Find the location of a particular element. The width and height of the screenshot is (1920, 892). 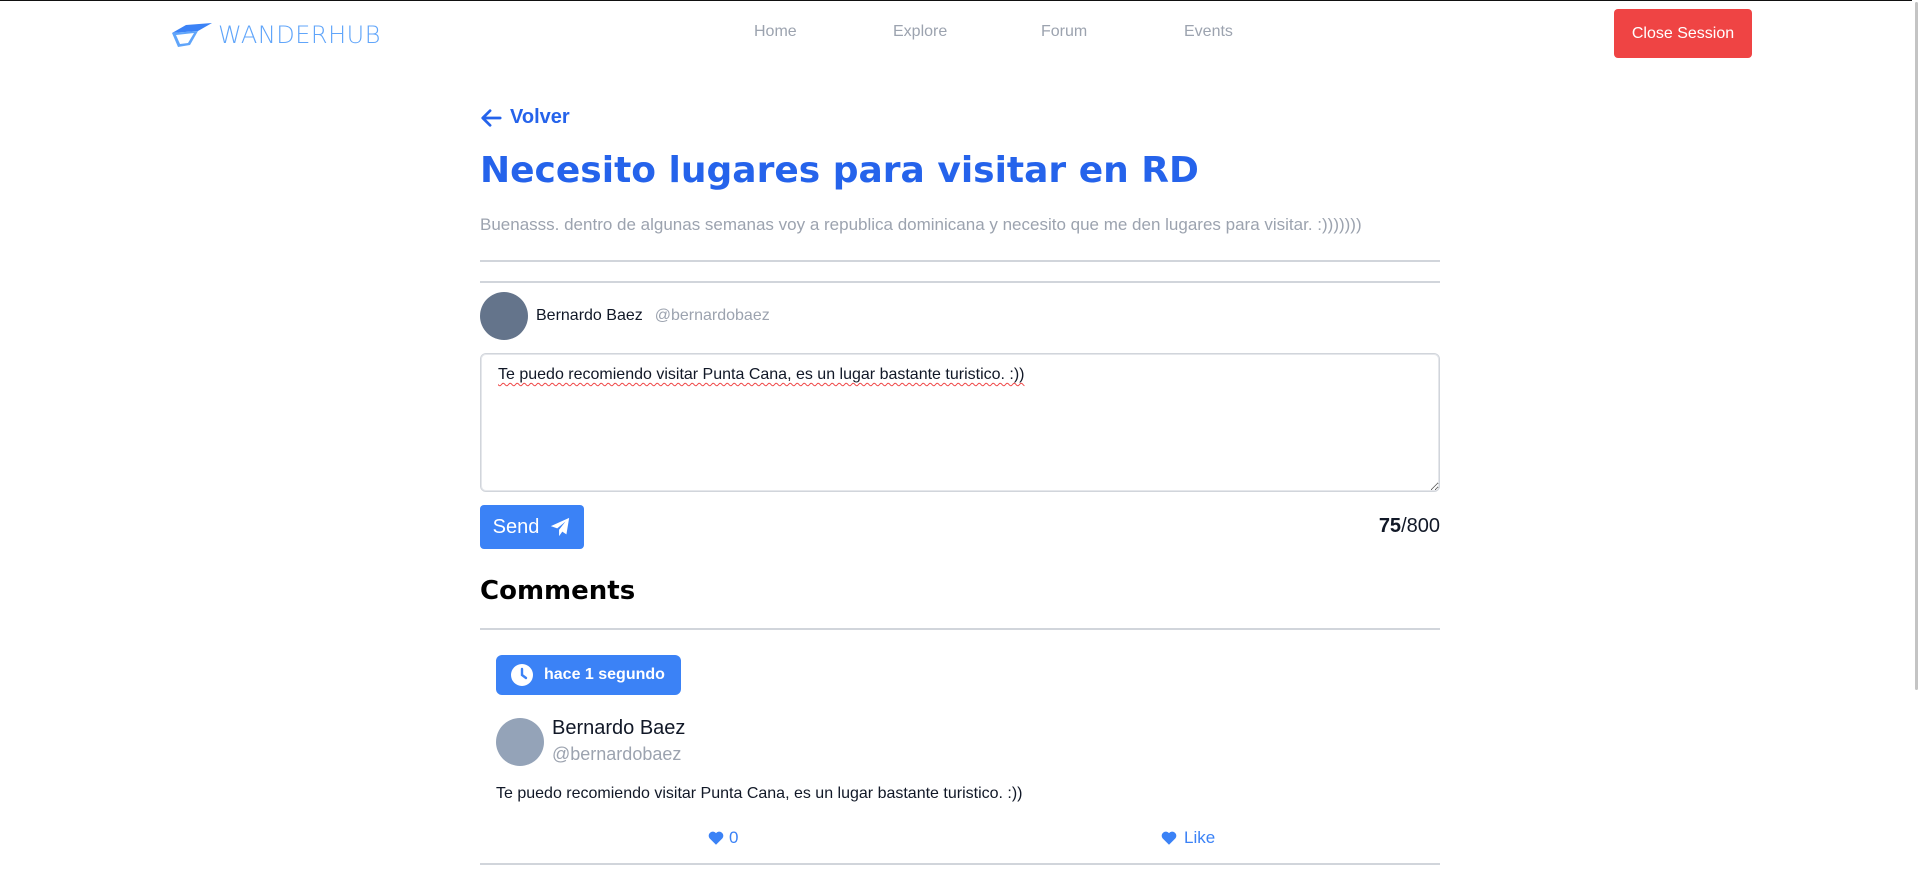

like-count-value: 0 is located at coordinates (734, 837).